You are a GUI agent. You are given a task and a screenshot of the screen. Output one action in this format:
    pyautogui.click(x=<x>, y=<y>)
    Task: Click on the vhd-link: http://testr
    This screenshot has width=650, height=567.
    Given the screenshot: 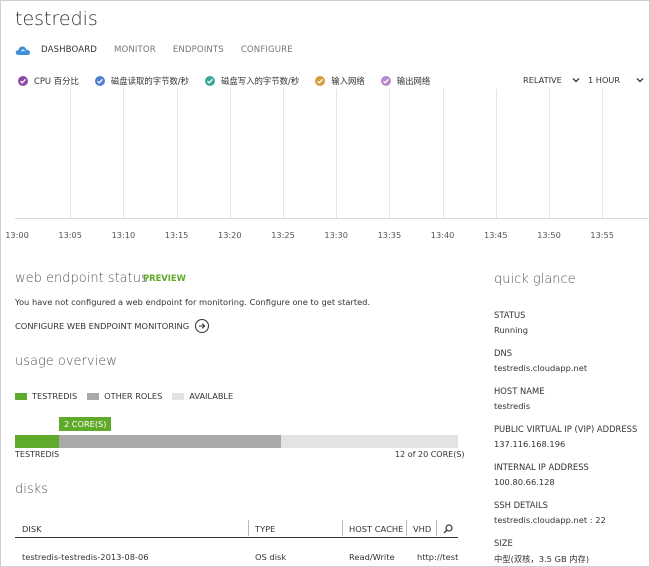 What is the action you would take?
    pyautogui.click(x=438, y=557)
    